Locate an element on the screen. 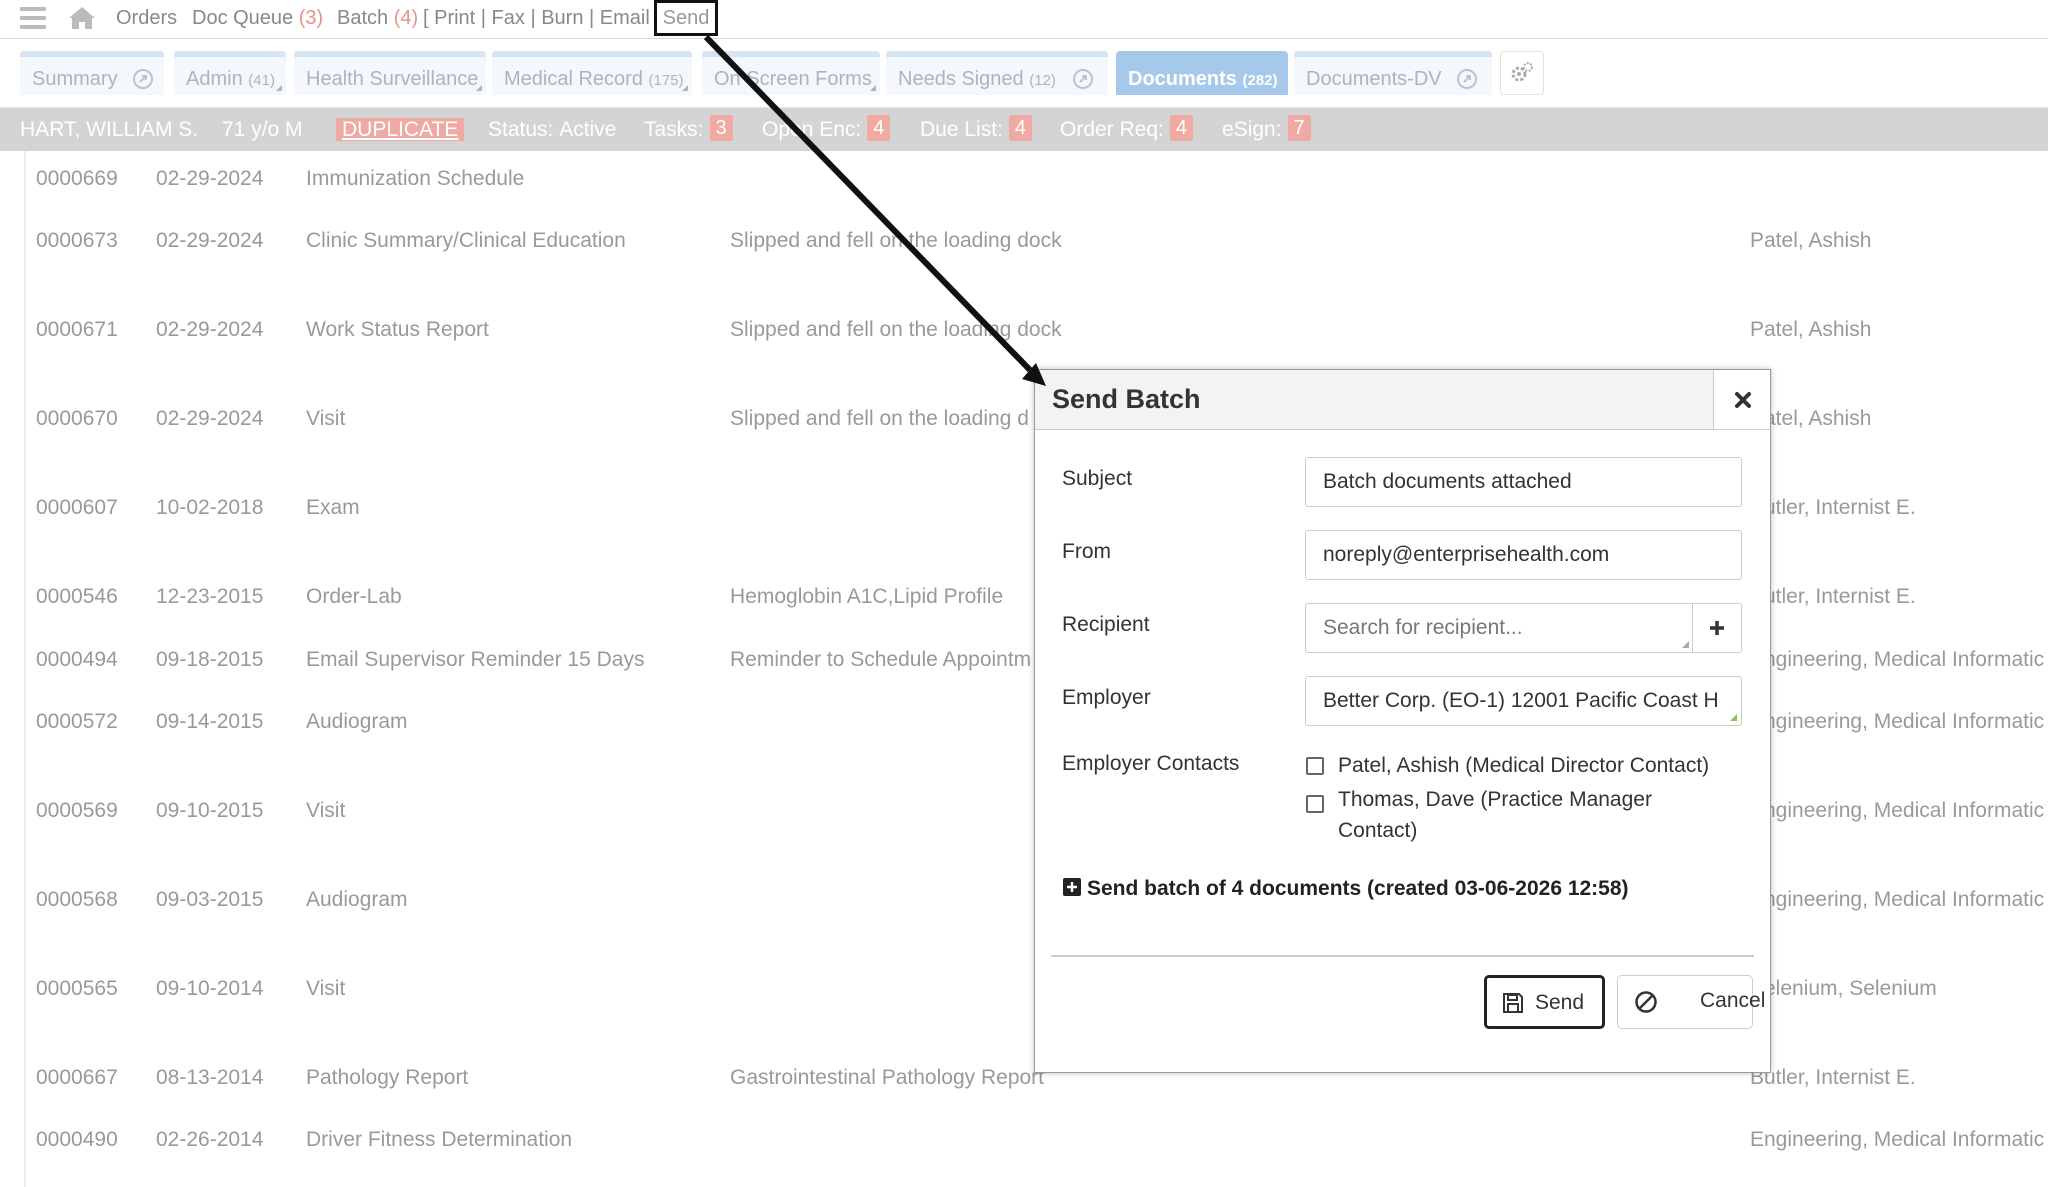 Image resolution: width=2048 pixels, height=1187 pixels. doc-id: 0000607 is located at coordinates (77, 507).